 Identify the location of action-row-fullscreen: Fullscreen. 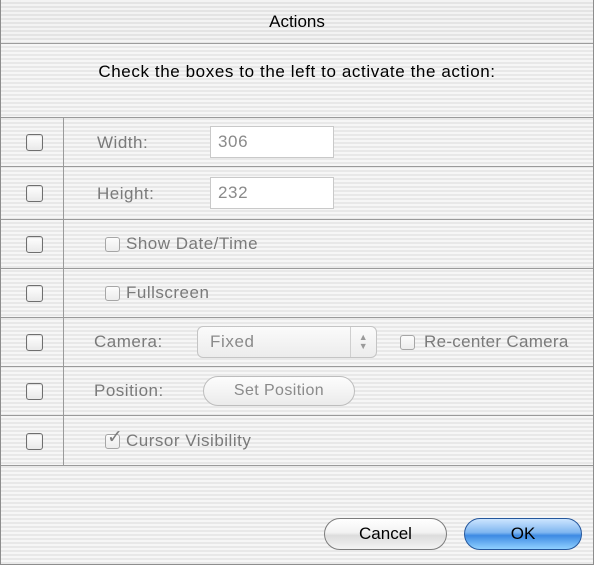
(297, 293).